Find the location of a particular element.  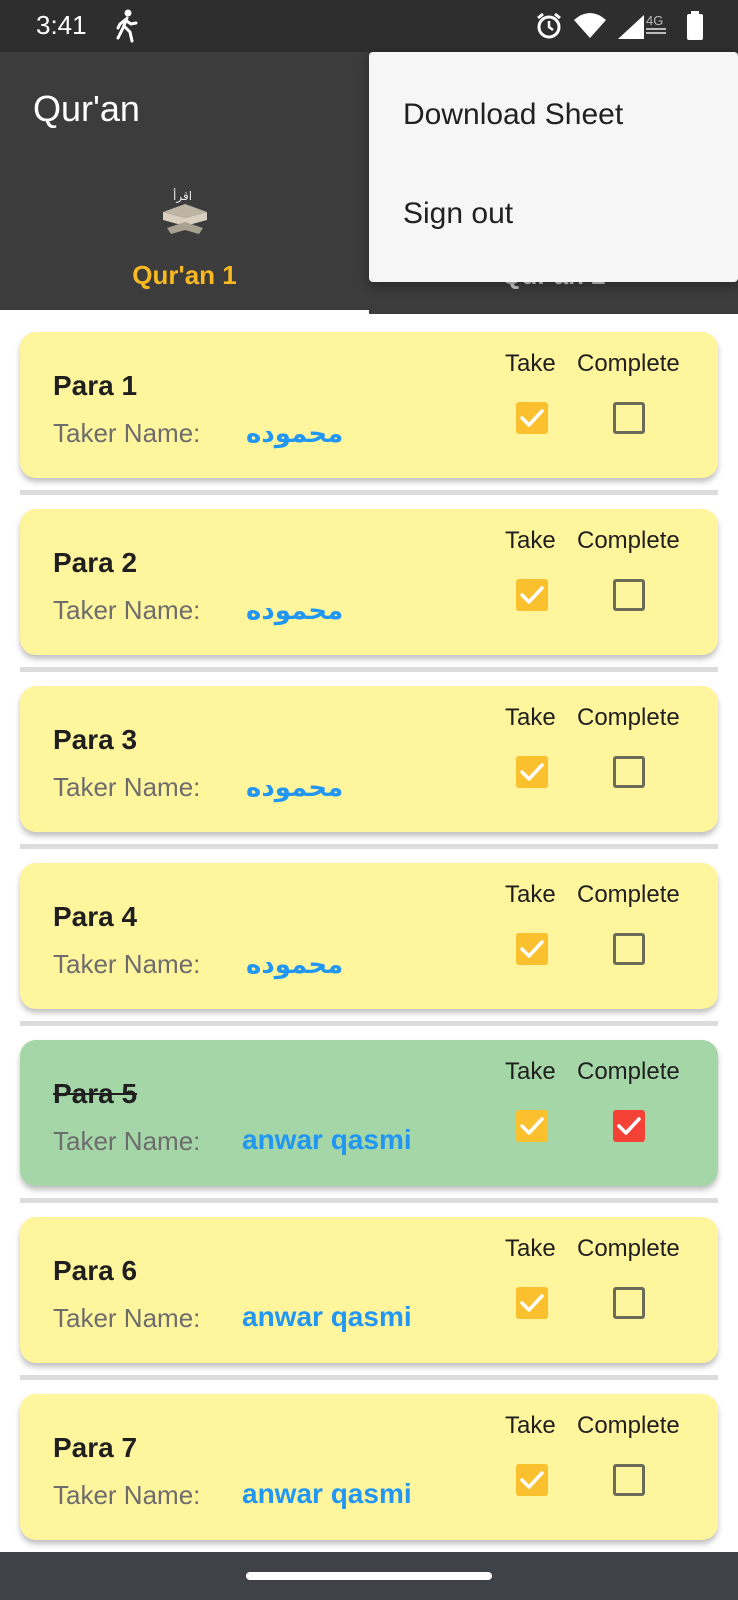

tab-label: Qur'an 1 is located at coordinates (184, 275).